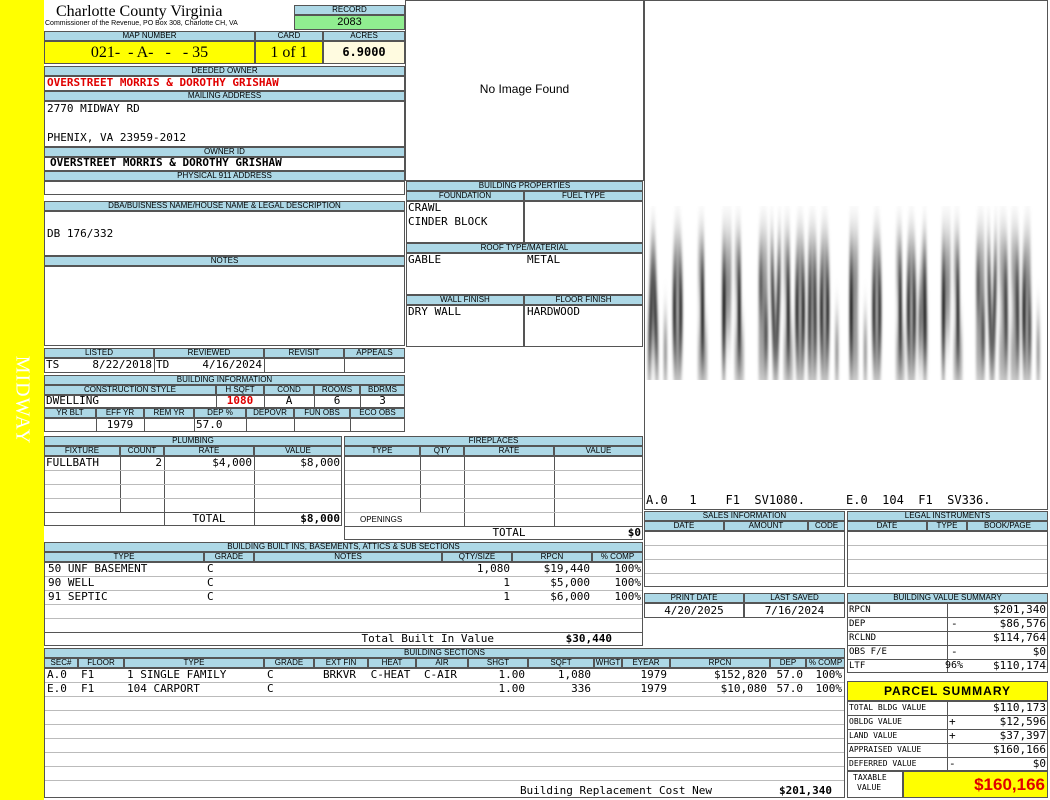  Describe the element at coordinates (382, 400) in the screenshot. I see `bdrms-value: 3` at that location.